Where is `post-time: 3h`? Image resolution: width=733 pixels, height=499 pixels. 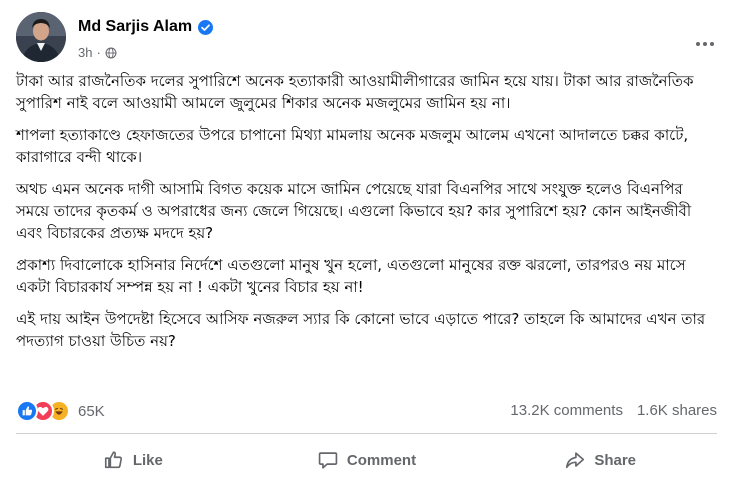 post-time: 3h is located at coordinates (85, 52).